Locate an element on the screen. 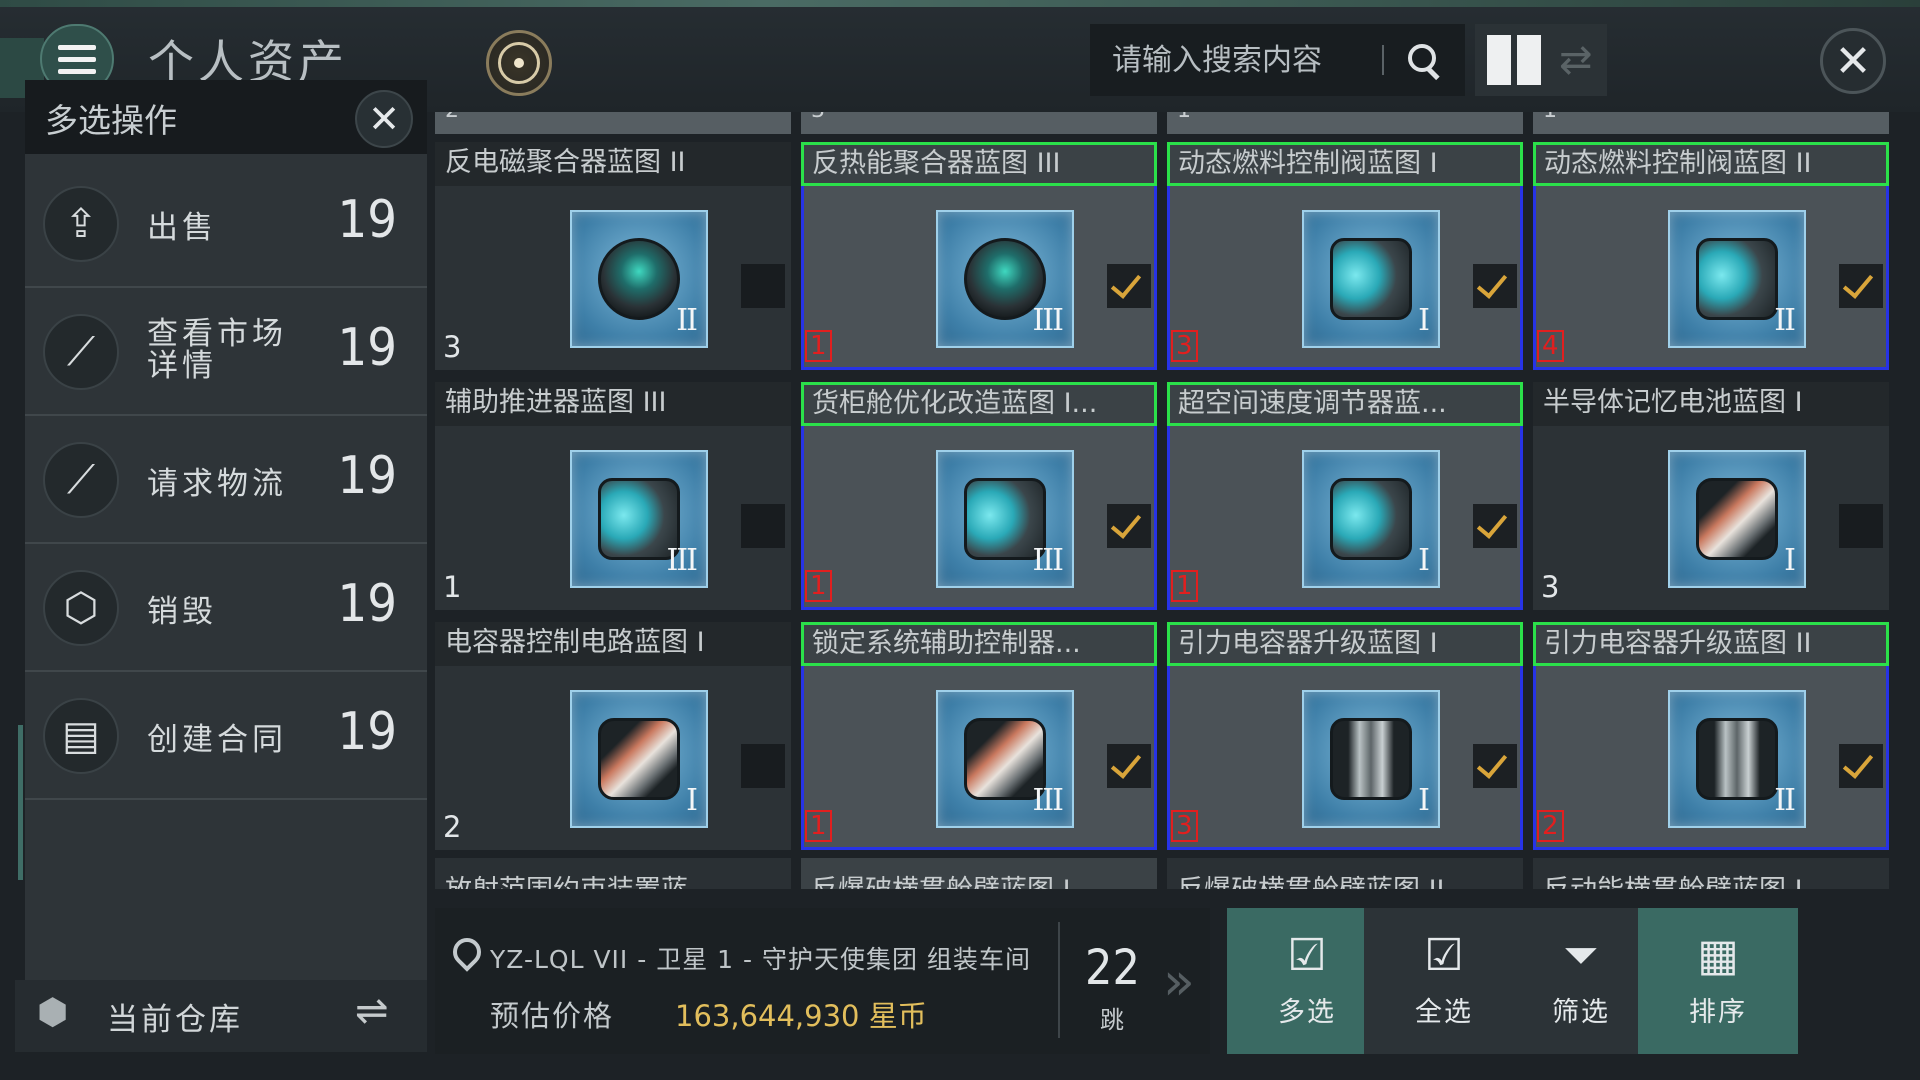 This screenshot has width=1920, height=1080. swap-view-icon: ⇄ is located at coordinates (1576, 60).